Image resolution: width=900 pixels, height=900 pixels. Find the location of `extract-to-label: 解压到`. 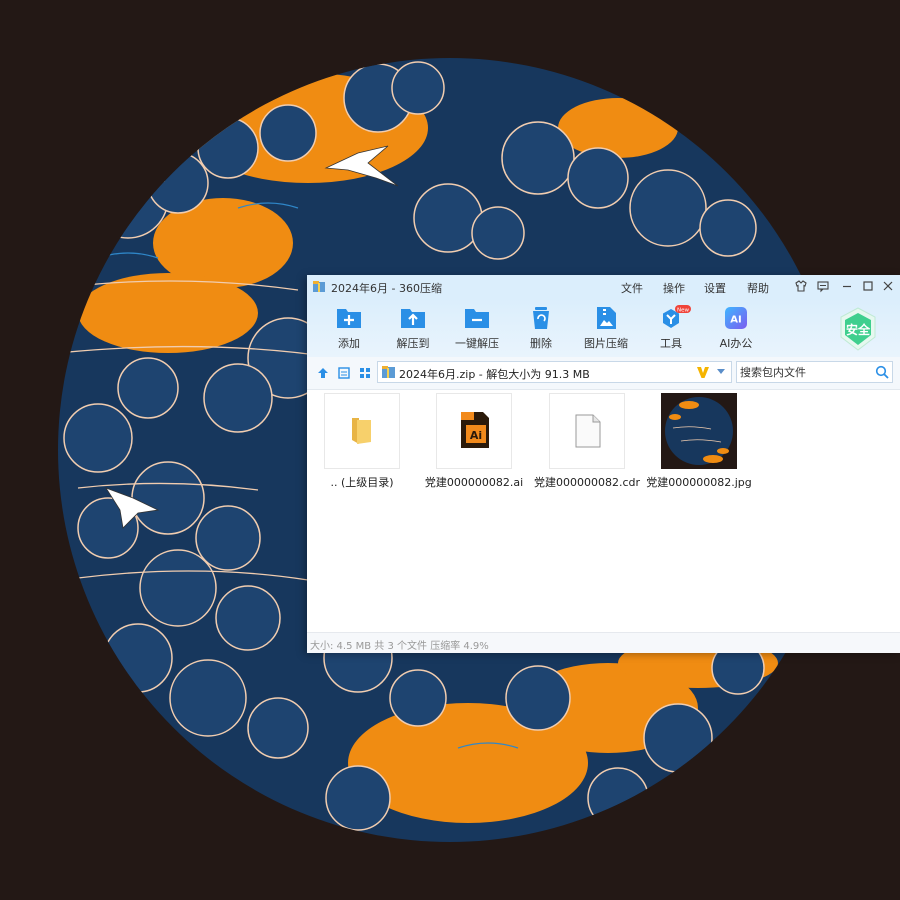

extract-to-label: 解压到 is located at coordinates (413, 343).